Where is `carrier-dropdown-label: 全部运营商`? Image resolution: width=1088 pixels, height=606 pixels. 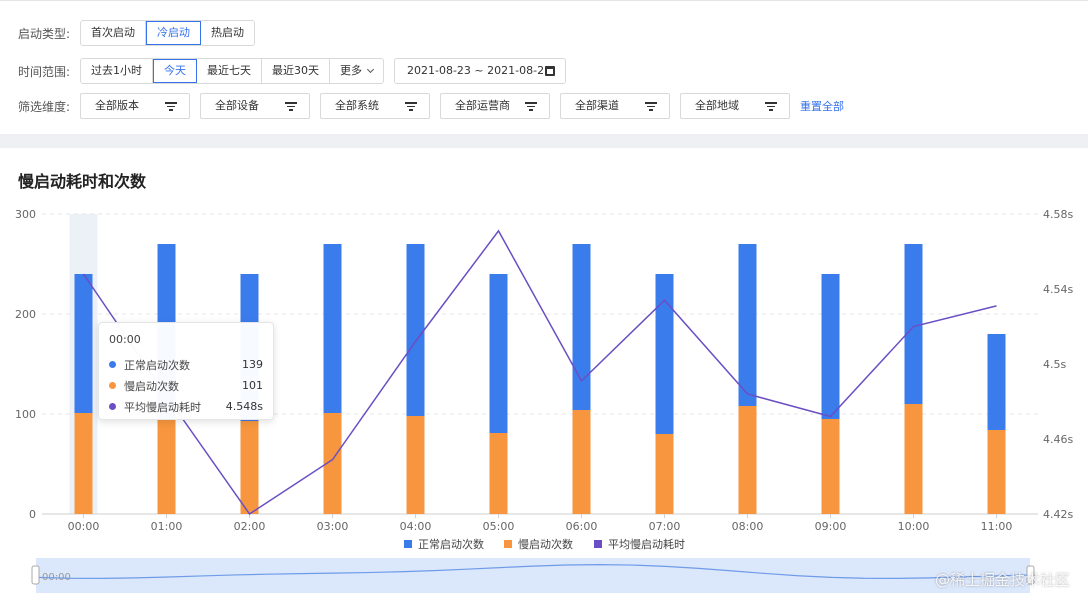
carrier-dropdown-label: 全部运营商 is located at coordinates (482, 105).